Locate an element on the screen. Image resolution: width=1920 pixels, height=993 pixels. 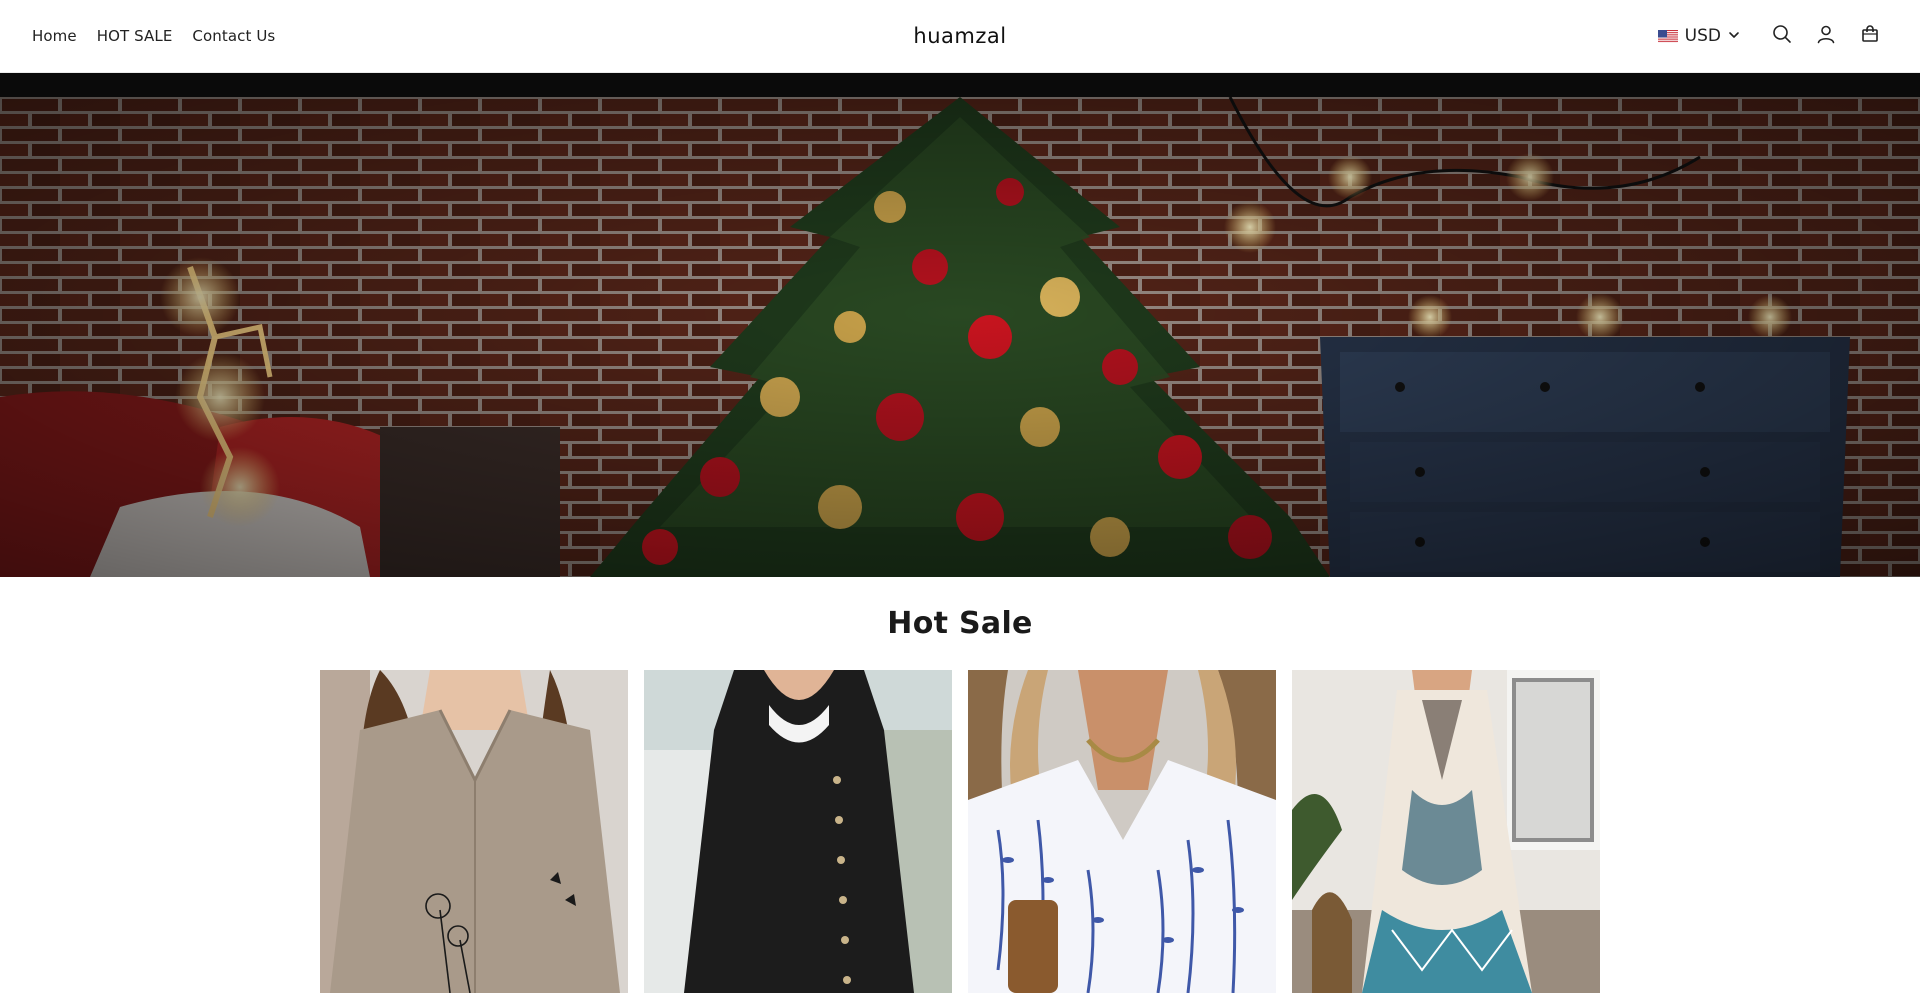
site-header: Home HOT SALE Contact Us huamzal USD is located at coordinates (960, 36).